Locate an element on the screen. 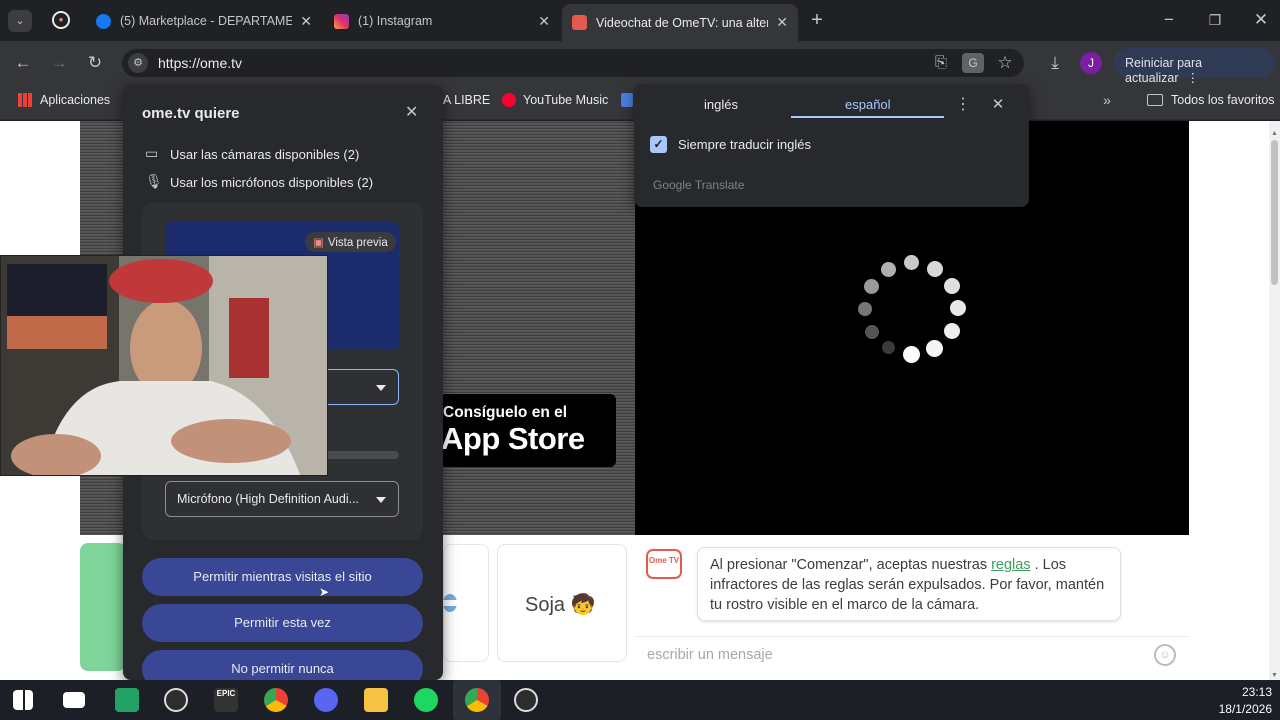 The width and height of the screenshot is (1280, 720). tab-search-icon: ⌄ is located at coordinates (20, 21).